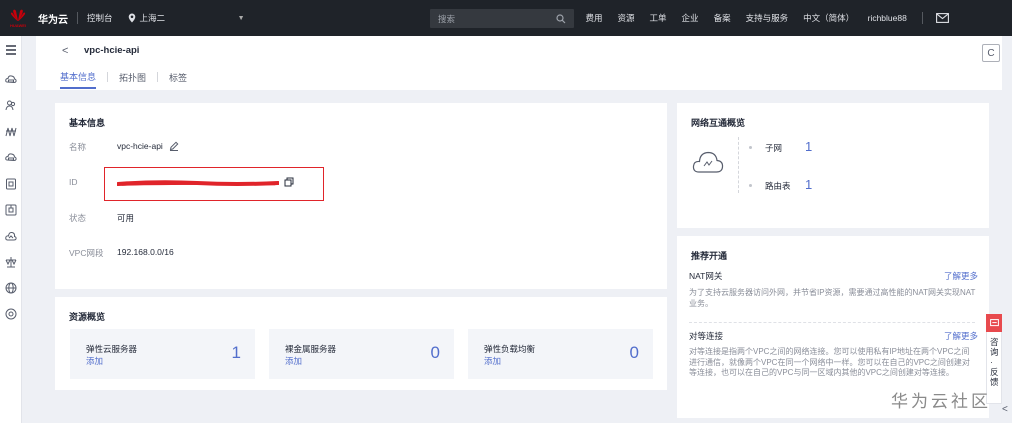 The width and height of the screenshot is (1012, 423). I want to click on resource-name: 弹性云服务器, so click(112, 349).